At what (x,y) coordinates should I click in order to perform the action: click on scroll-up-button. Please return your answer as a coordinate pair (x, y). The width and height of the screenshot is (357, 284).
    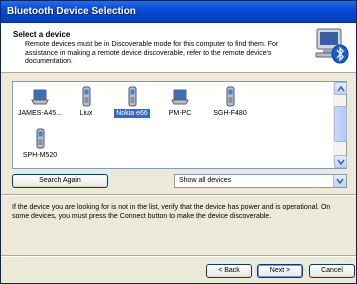
    Looking at the image, I should click on (340, 88).